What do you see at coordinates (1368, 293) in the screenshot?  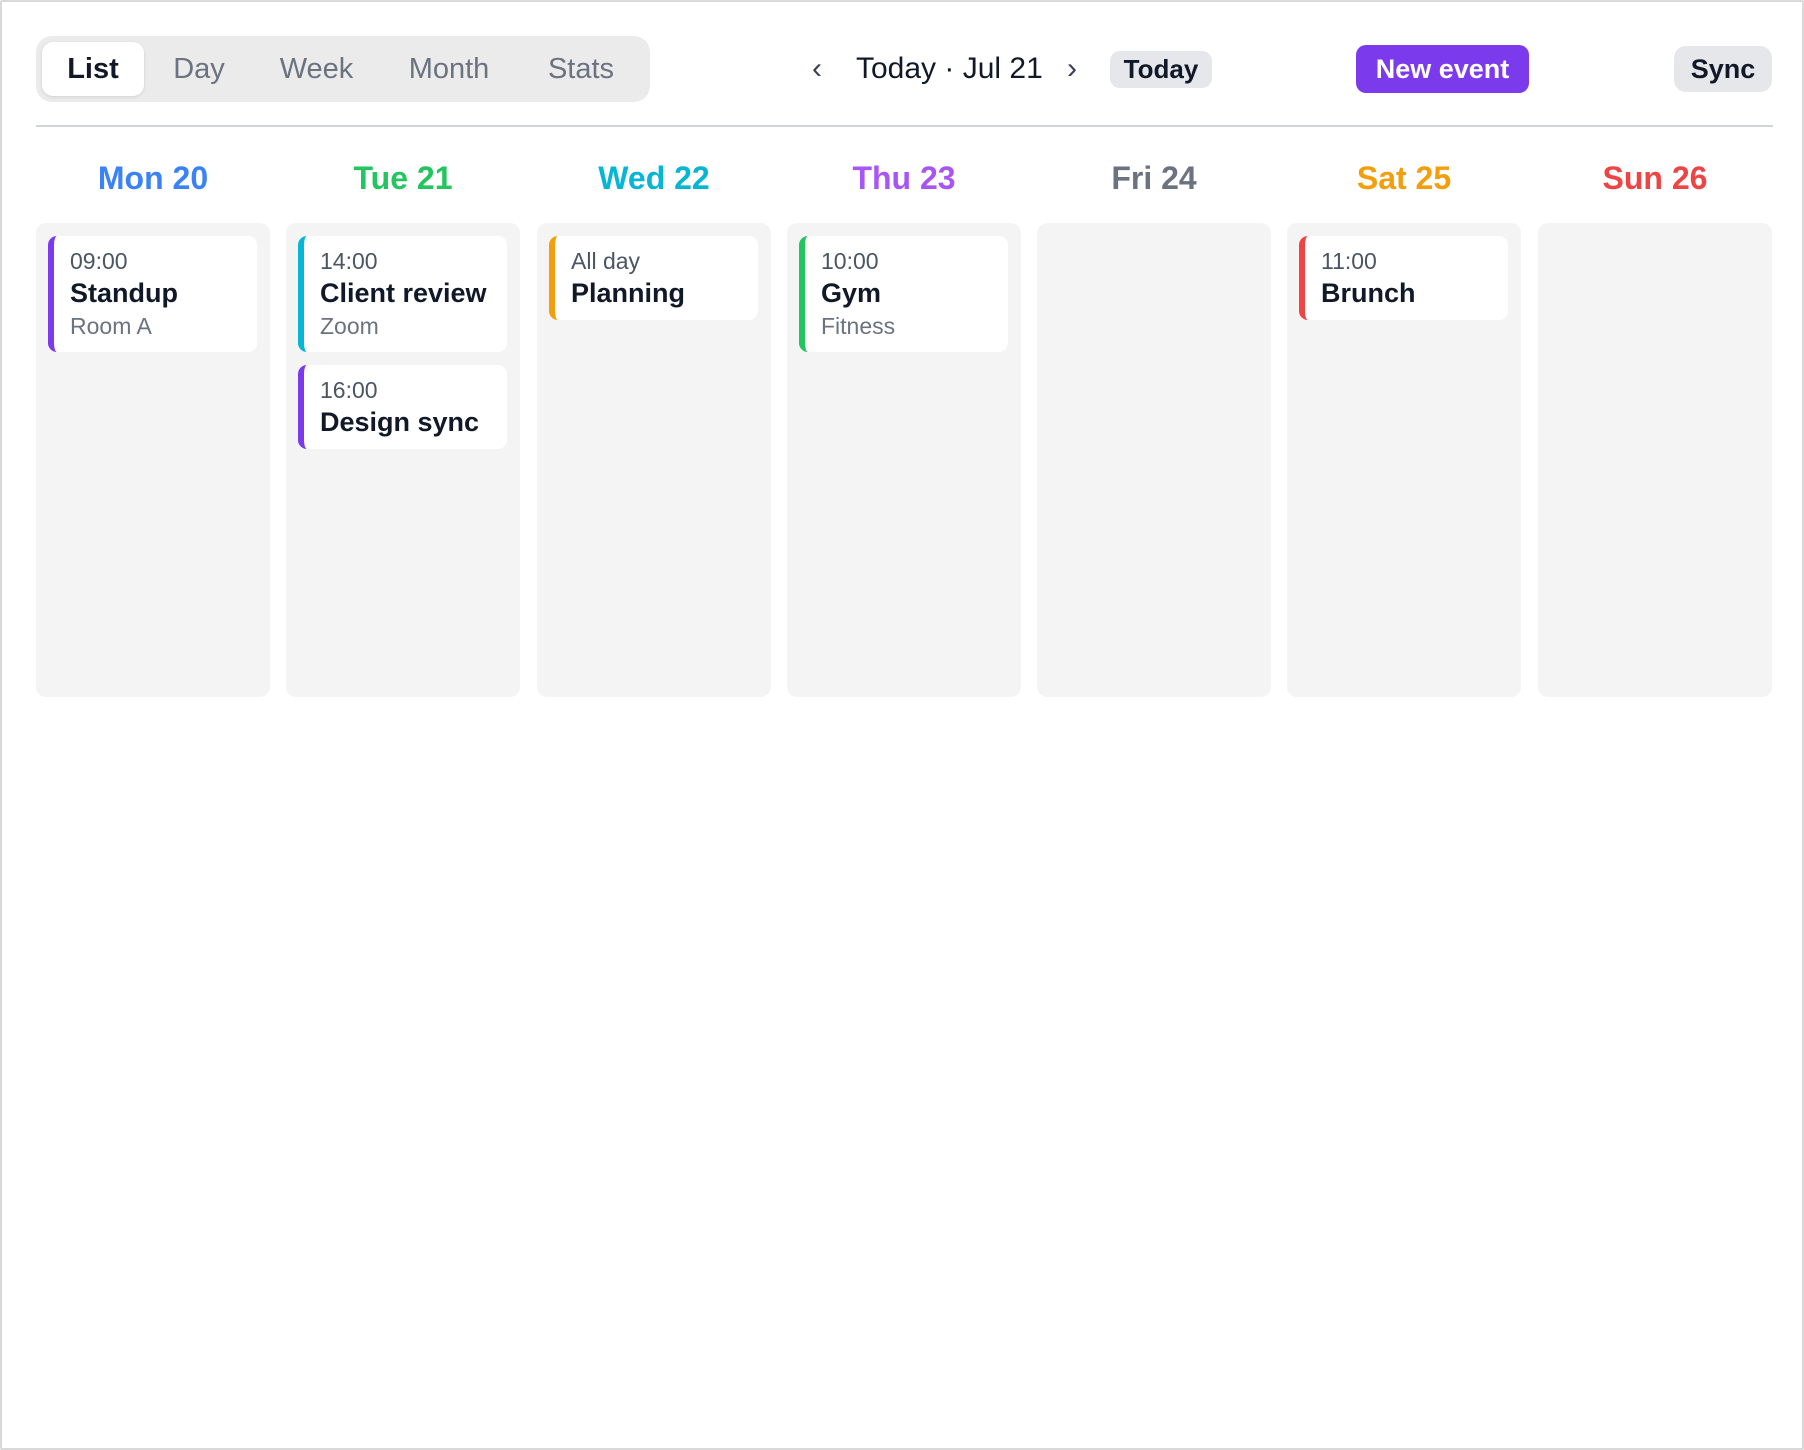 I see `event-title: Brunch` at bounding box center [1368, 293].